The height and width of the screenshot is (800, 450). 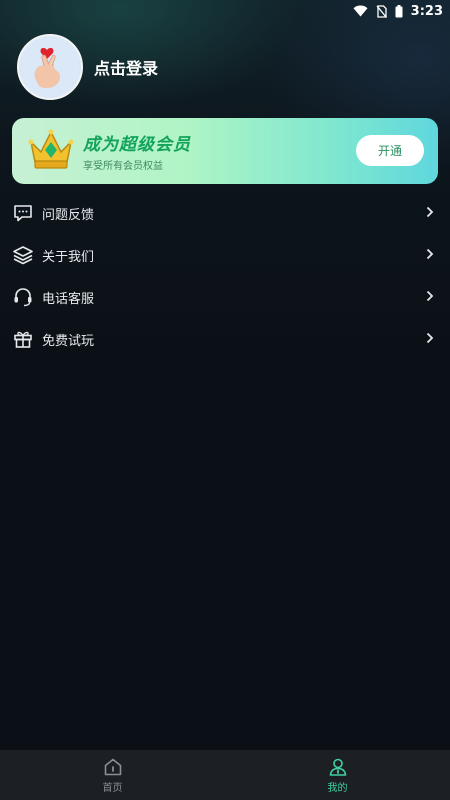 I want to click on vip-title: 成为超级会员, so click(x=137, y=145).